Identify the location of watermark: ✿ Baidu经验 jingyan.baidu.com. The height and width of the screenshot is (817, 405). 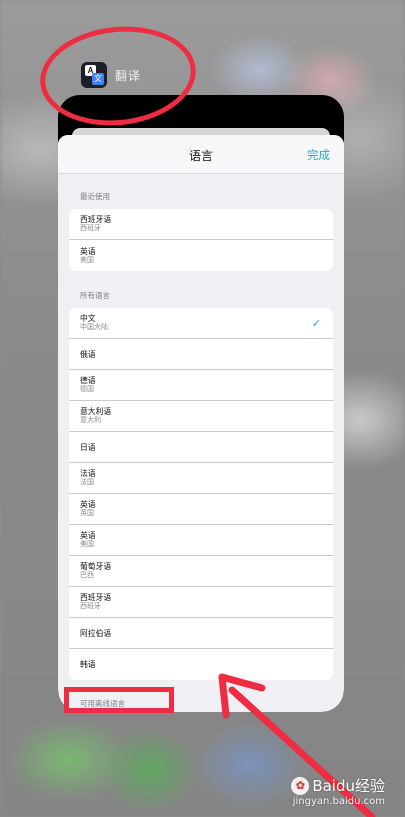
(338, 791).